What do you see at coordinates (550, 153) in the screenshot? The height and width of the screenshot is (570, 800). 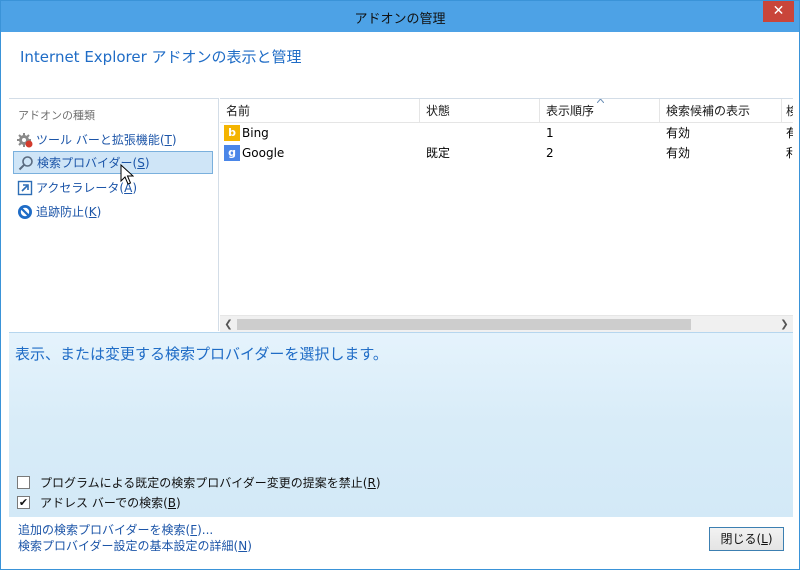 I see `provider-order: 2` at bounding box center [550, 153].